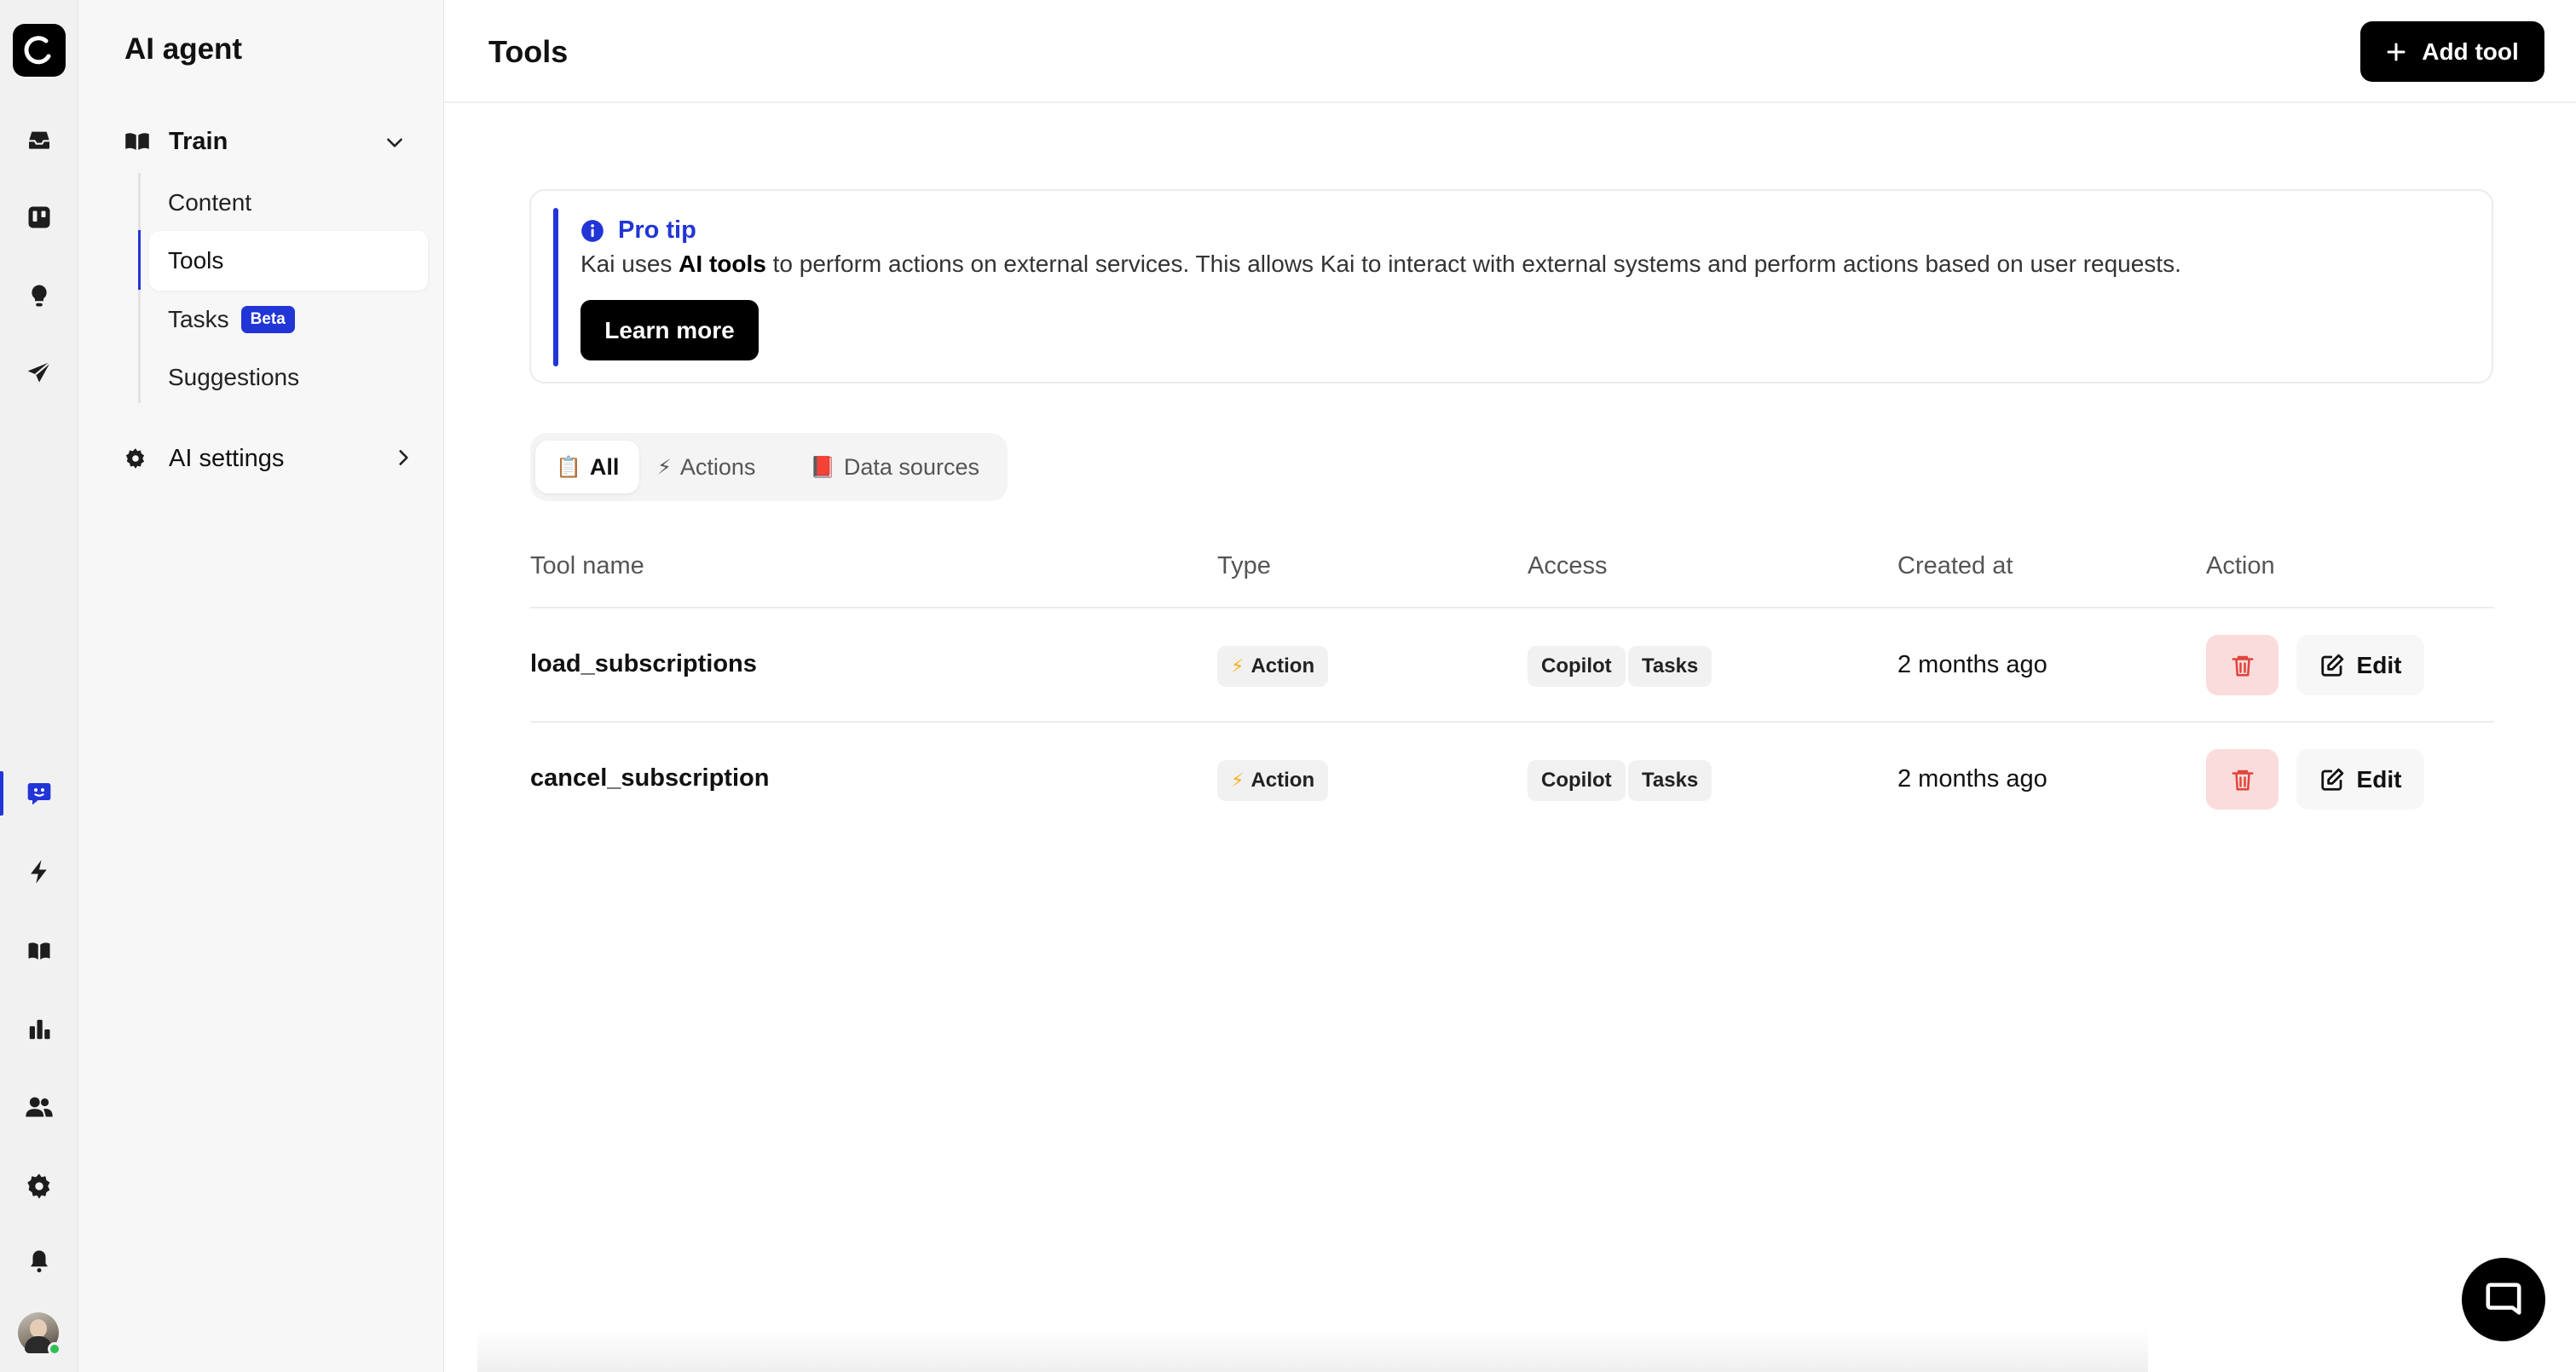 The image size is (2576, 1372). I want to click on book-icon, so click(39, 951).